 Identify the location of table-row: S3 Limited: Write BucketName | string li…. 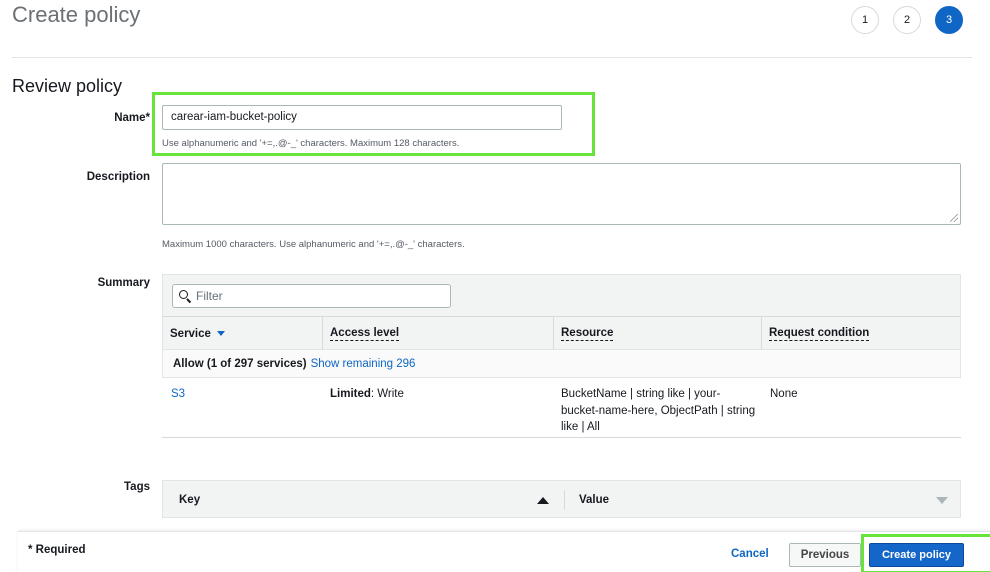
(561, 408).